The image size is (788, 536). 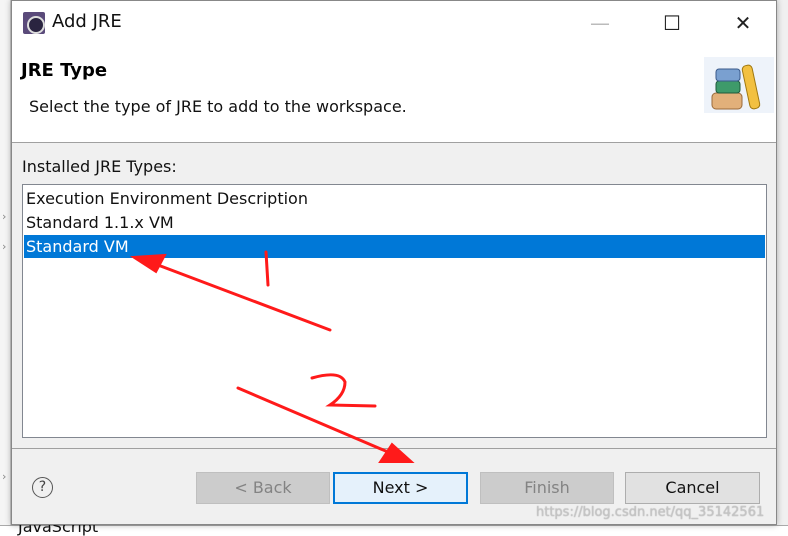 I want to click on minimize-button: —, so click(x=600, y=23).